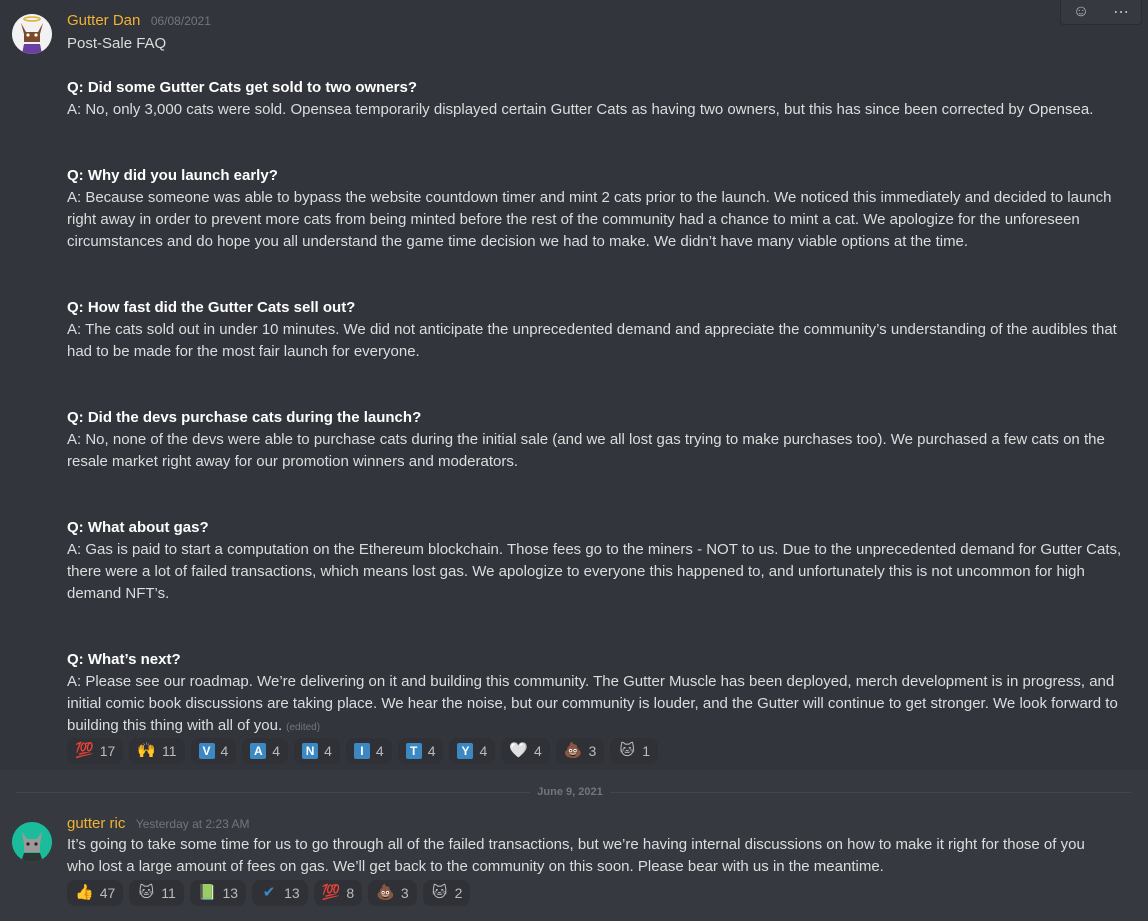 This screenshot has width=1148, height=921. I want to click on book-icon: 📗, so click(207, 892).